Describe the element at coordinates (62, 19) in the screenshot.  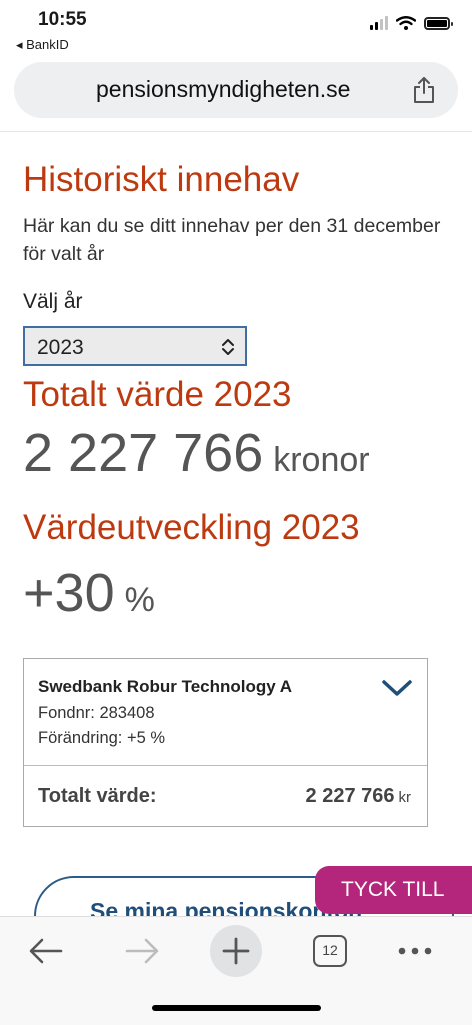
I see `status-time: 10:55` at that location.